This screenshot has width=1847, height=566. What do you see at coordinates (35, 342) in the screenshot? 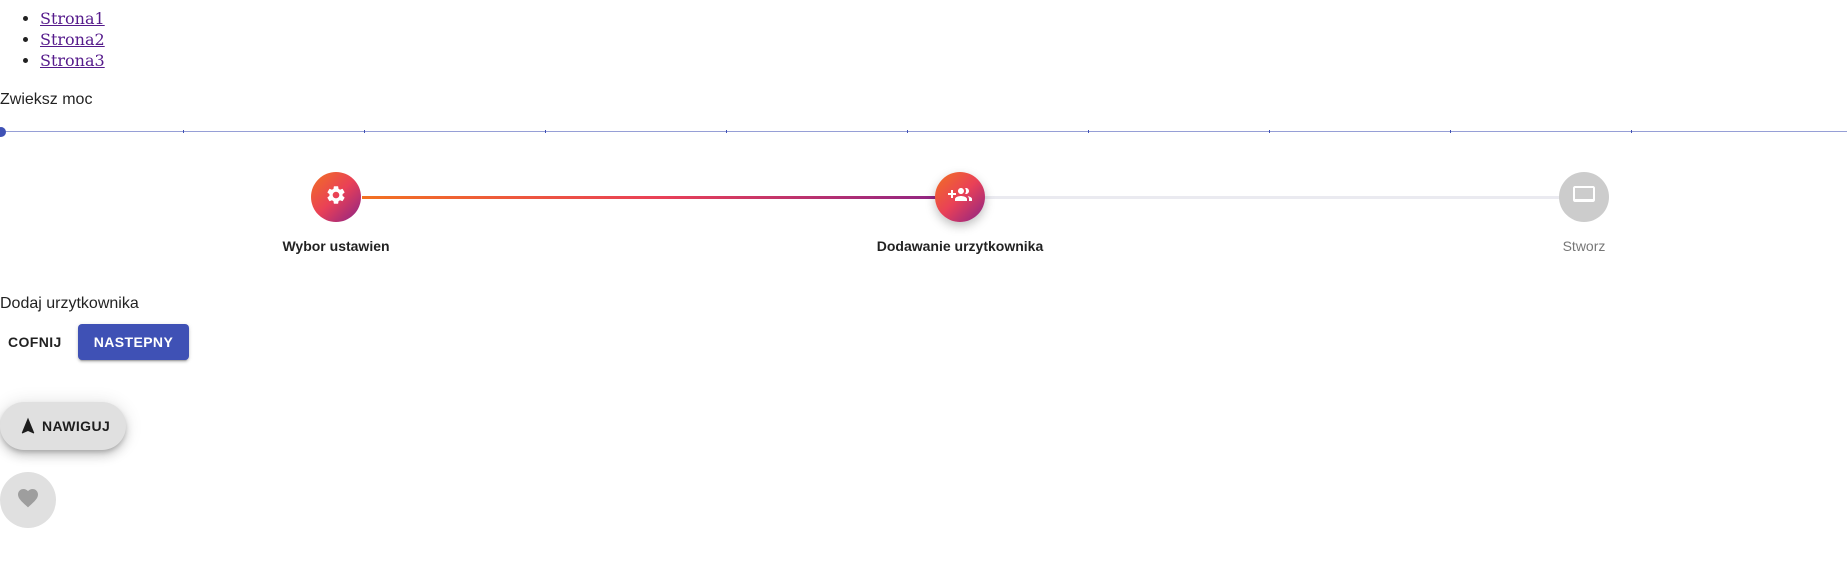
I see `back-button: COFNIJ` at bounding box center [35, 342].